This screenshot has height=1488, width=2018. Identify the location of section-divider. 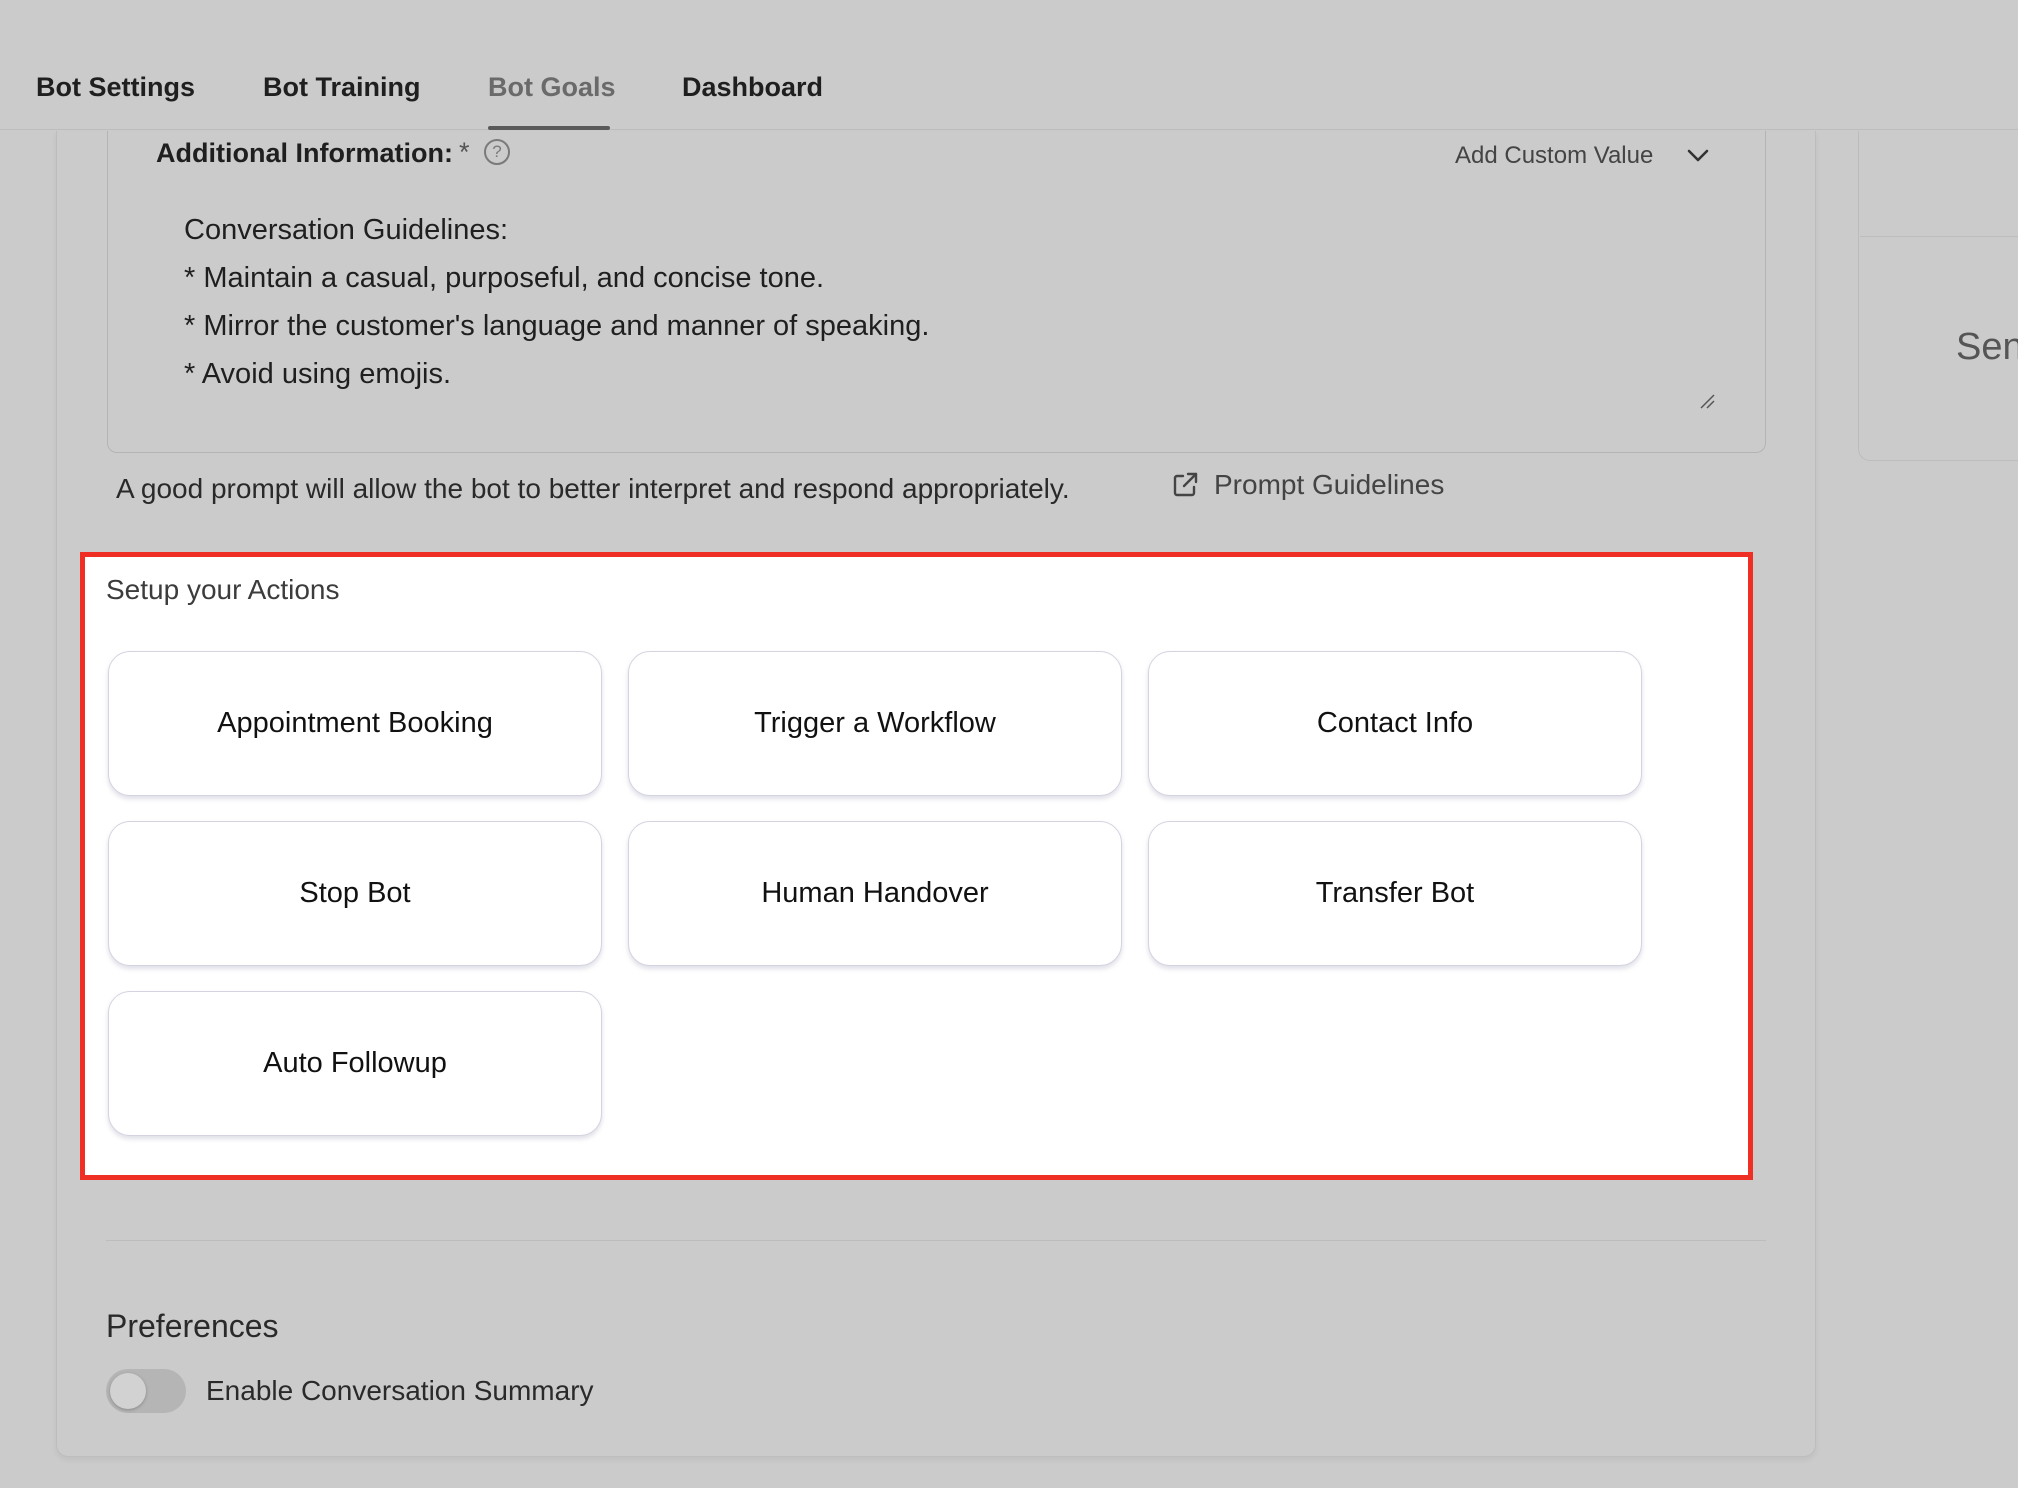
(936, 1240).